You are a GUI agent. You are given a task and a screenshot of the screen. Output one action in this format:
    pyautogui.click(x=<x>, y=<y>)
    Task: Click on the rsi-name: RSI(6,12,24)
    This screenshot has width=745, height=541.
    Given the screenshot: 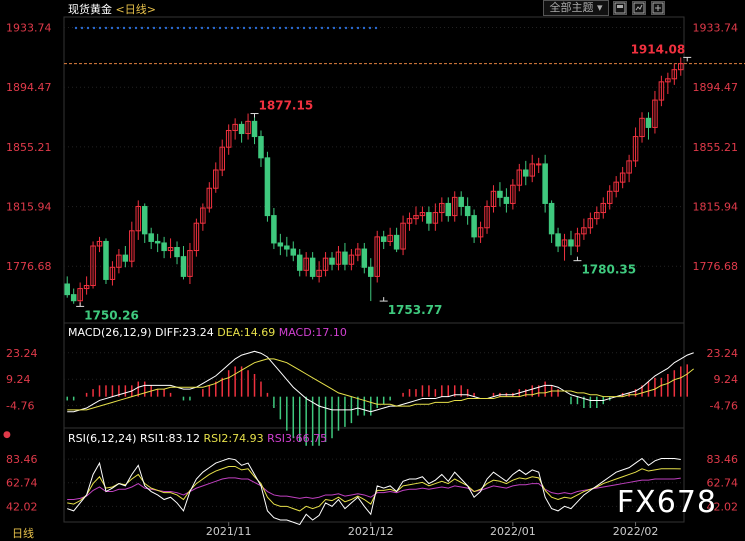 What is the action you would take?
    pyautogui.click(x=102, y=438)
    